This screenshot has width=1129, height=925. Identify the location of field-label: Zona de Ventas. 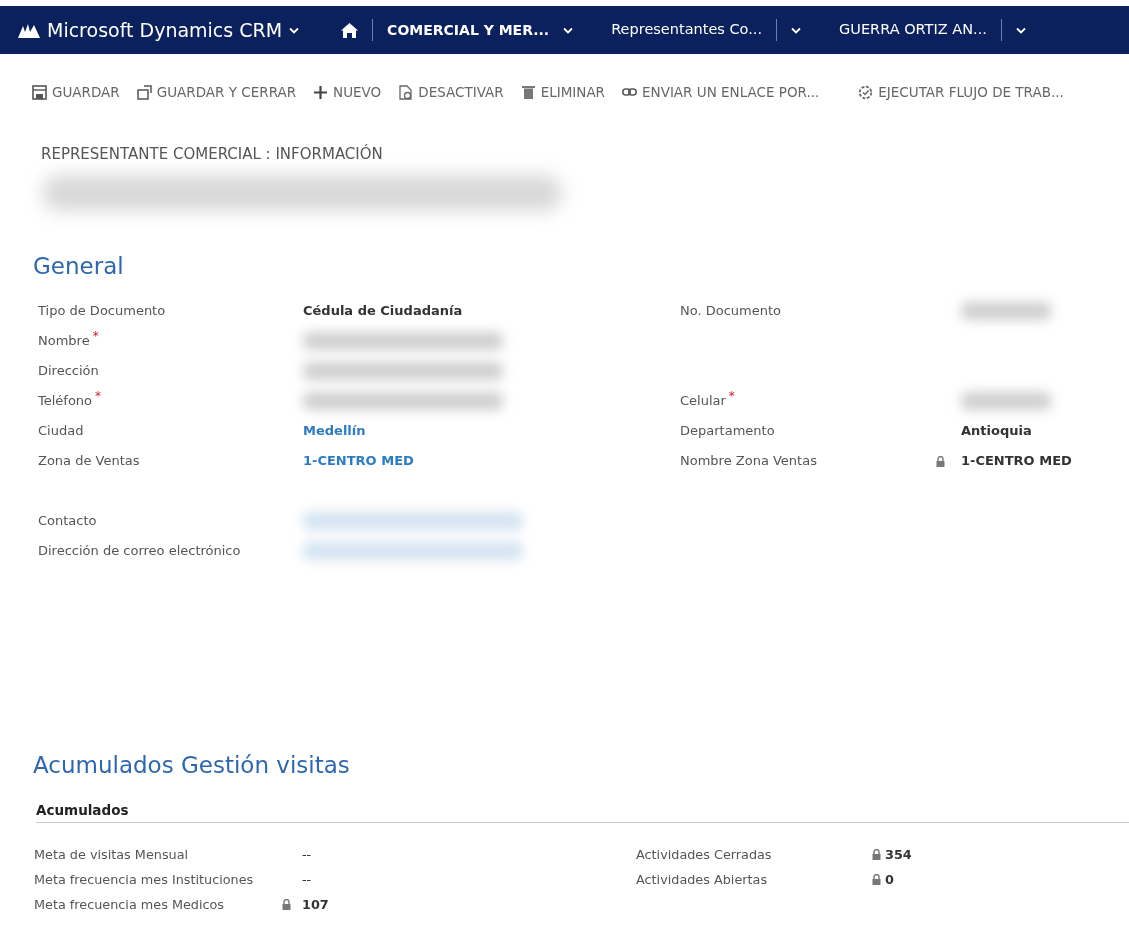
(89, 460).